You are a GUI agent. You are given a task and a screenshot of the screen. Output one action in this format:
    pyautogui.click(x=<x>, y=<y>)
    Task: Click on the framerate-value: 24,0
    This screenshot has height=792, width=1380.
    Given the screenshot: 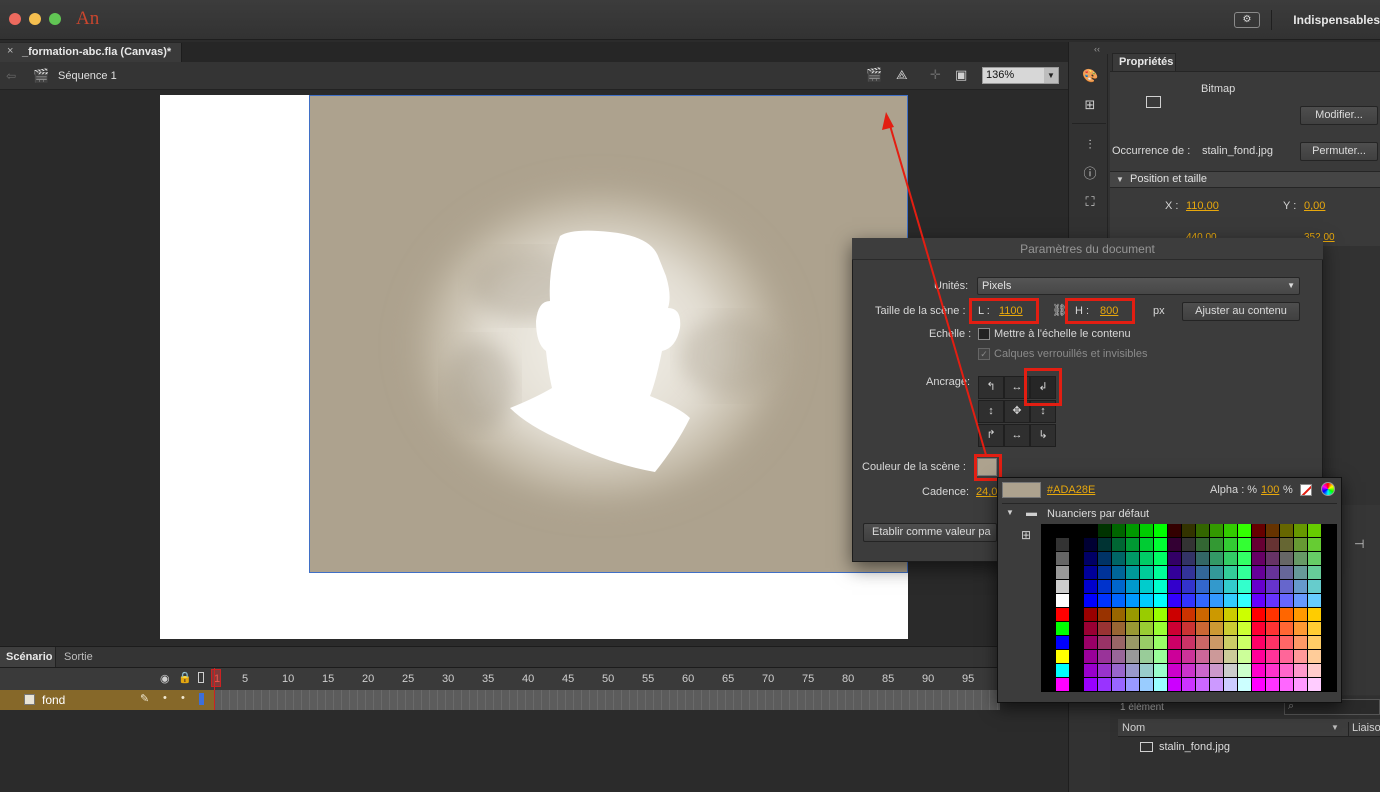 What is the action you would take?
    pyautogui.click(x=986, y=492)
    